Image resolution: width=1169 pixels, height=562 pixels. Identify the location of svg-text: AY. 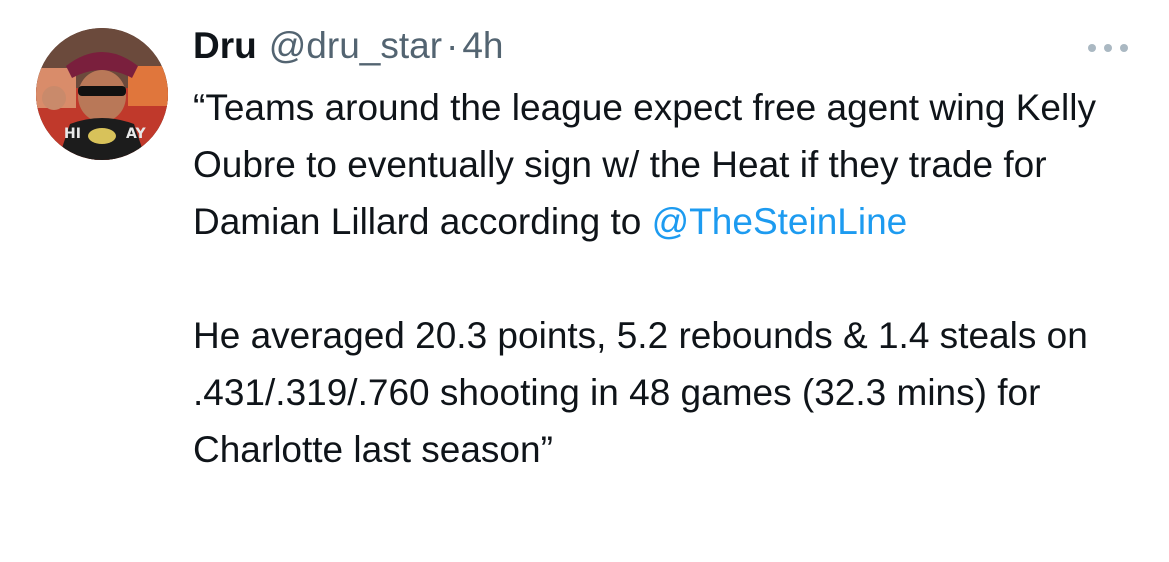
(136, 134).